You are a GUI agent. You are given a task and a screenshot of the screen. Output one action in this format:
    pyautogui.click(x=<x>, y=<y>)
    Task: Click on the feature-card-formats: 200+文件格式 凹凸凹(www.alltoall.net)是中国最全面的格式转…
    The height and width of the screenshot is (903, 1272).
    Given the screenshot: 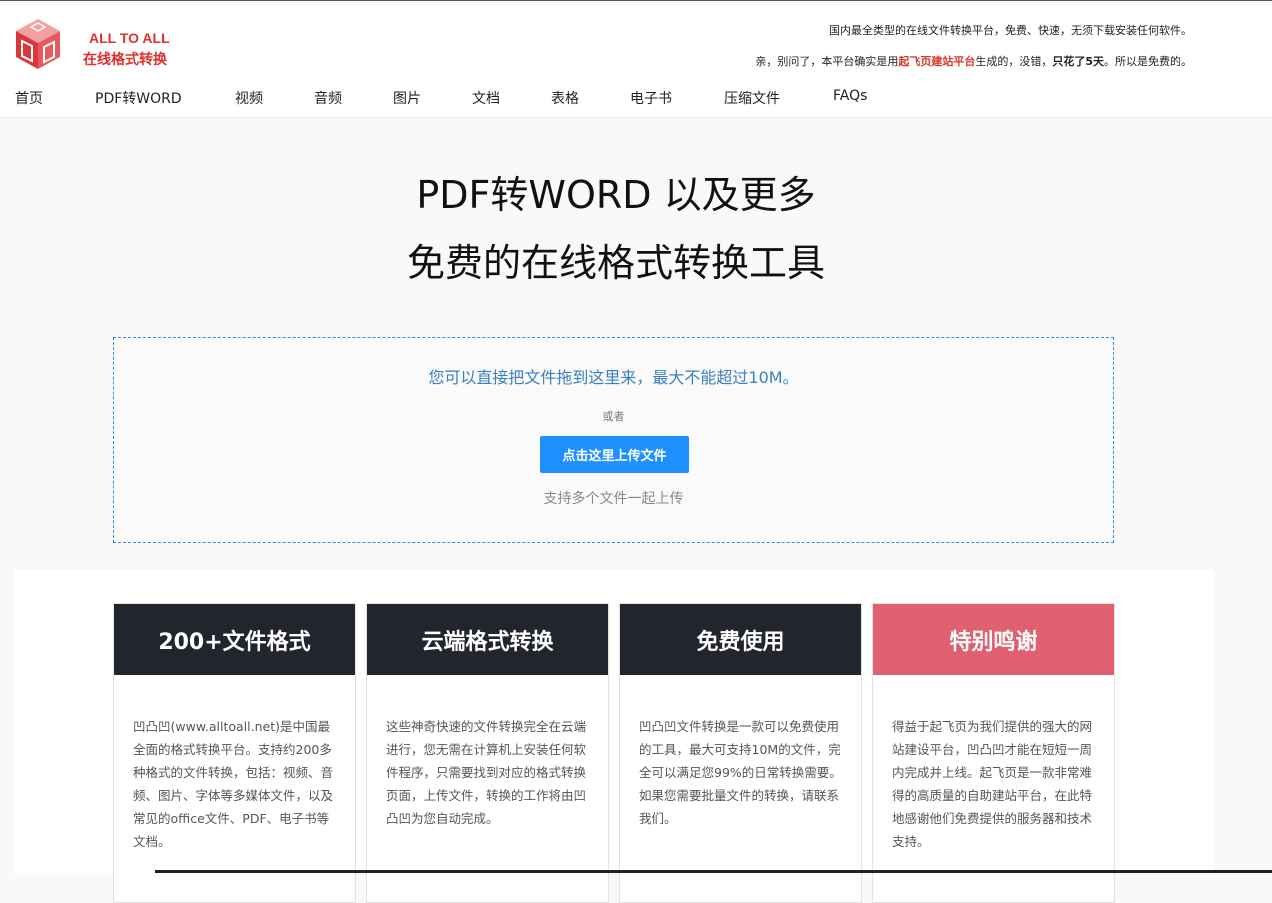 What is the action you would take?
    pyautogui.click(x=234, y=753)
    